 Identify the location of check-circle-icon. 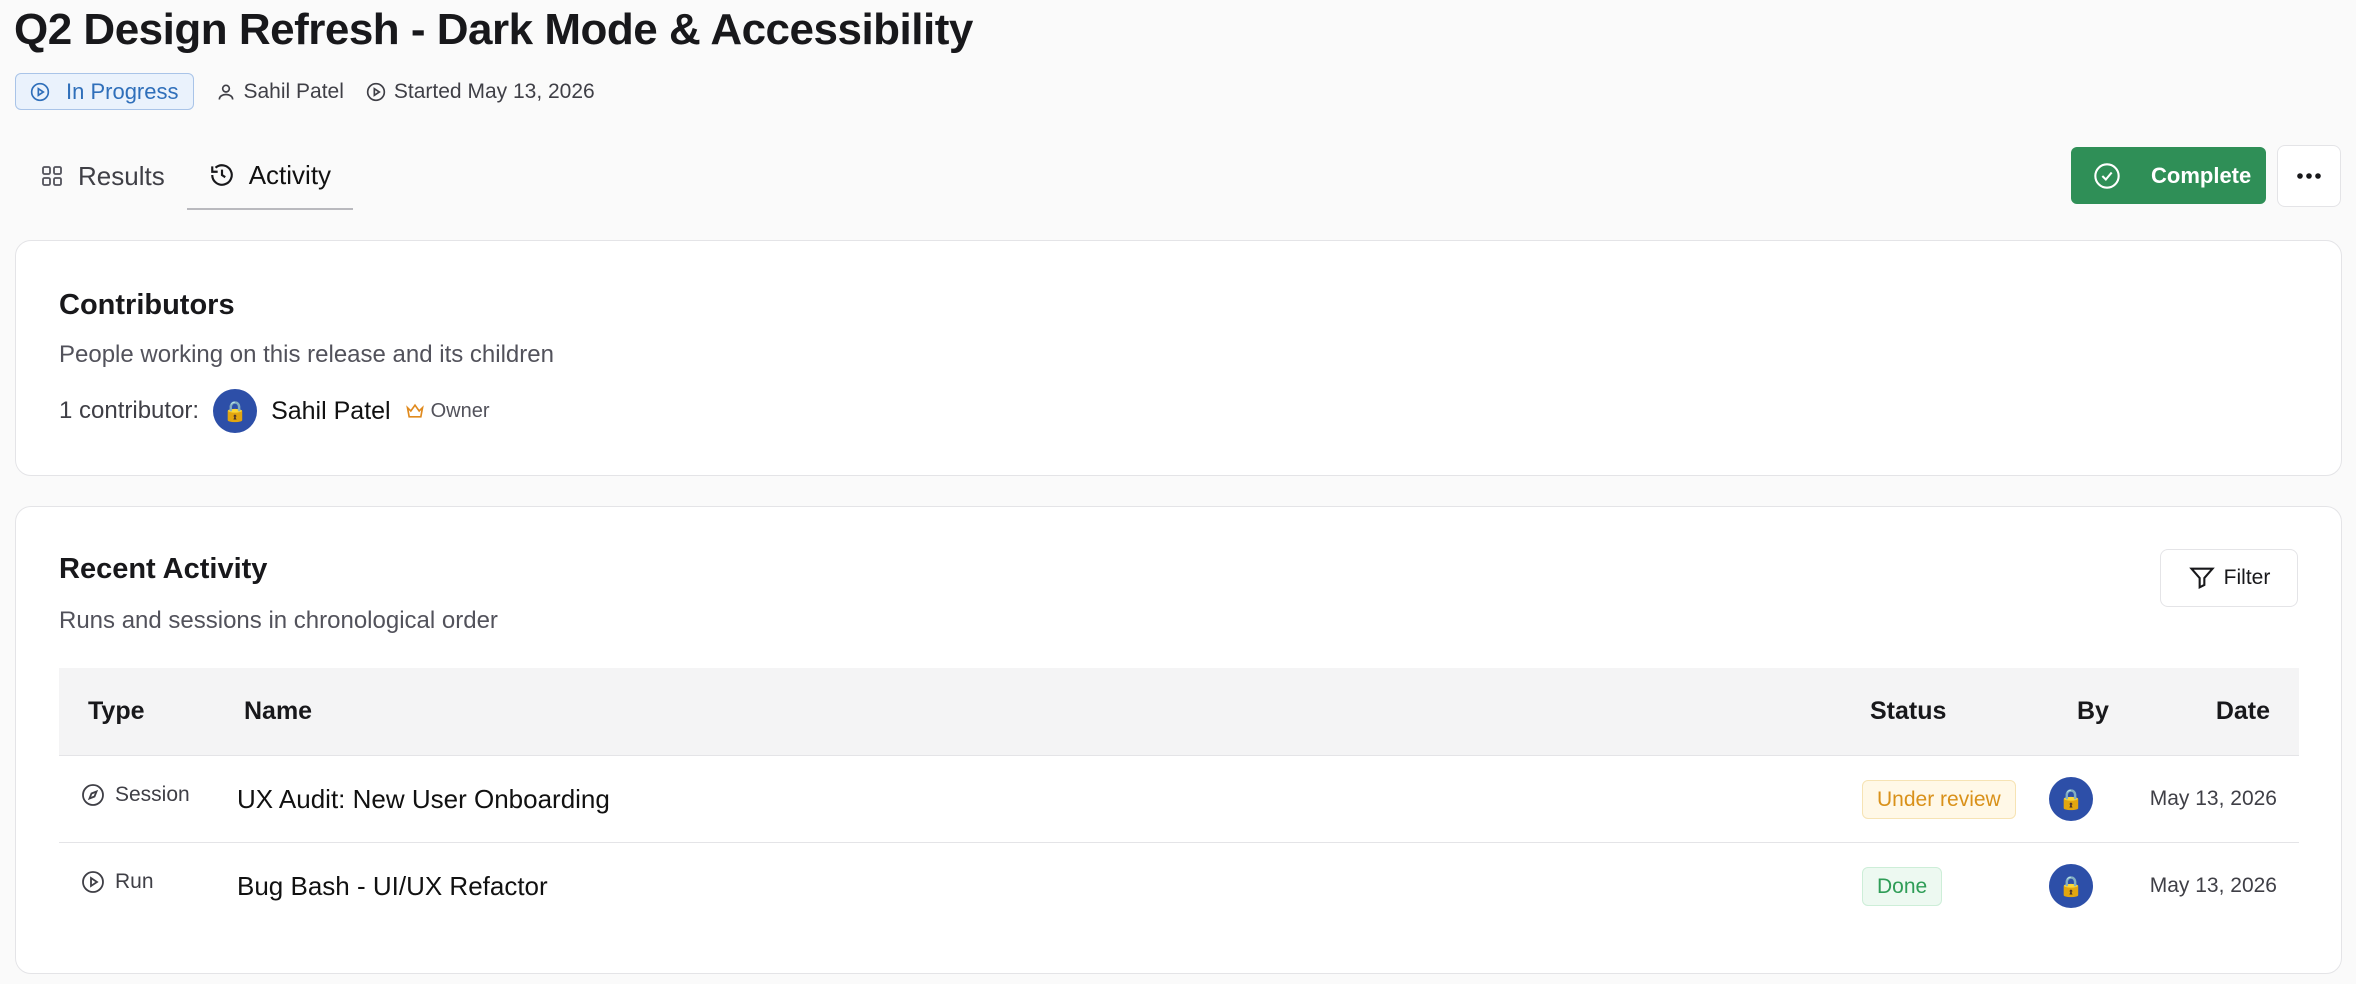
(2107, 175).